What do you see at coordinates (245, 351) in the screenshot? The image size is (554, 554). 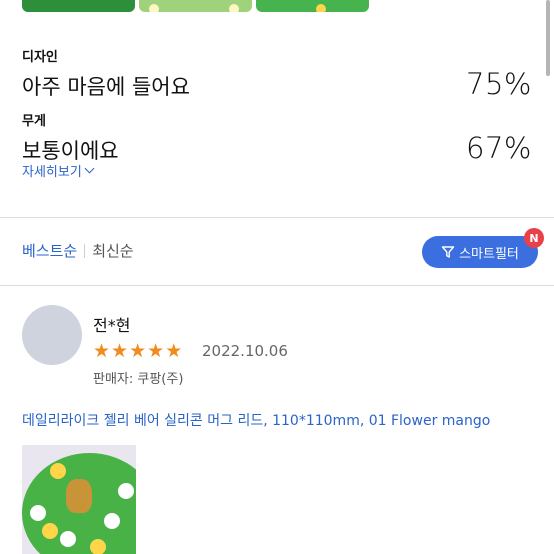 I see `review-date: 2022.10.06` at bounding box center [245, 351].